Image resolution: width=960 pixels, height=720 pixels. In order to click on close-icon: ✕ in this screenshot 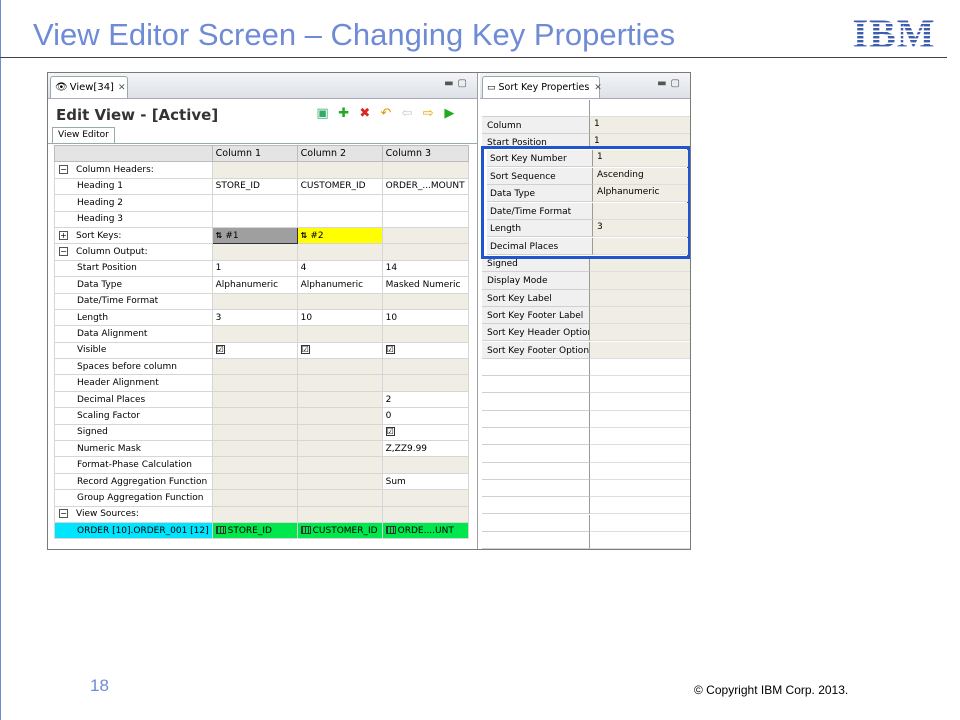, I will do `click(122, 88)`.